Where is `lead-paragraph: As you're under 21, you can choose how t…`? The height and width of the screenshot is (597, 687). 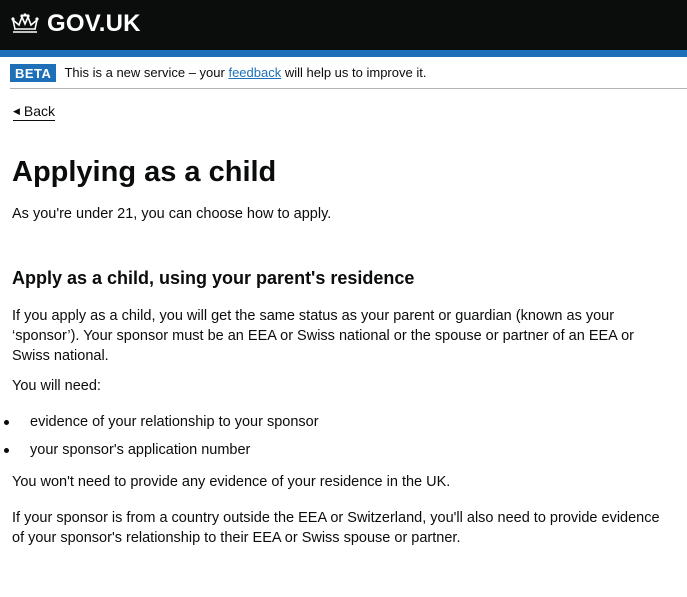
lead-paragraph: As you're under 21, you can choose how t… is located at coordinates (172, 214).